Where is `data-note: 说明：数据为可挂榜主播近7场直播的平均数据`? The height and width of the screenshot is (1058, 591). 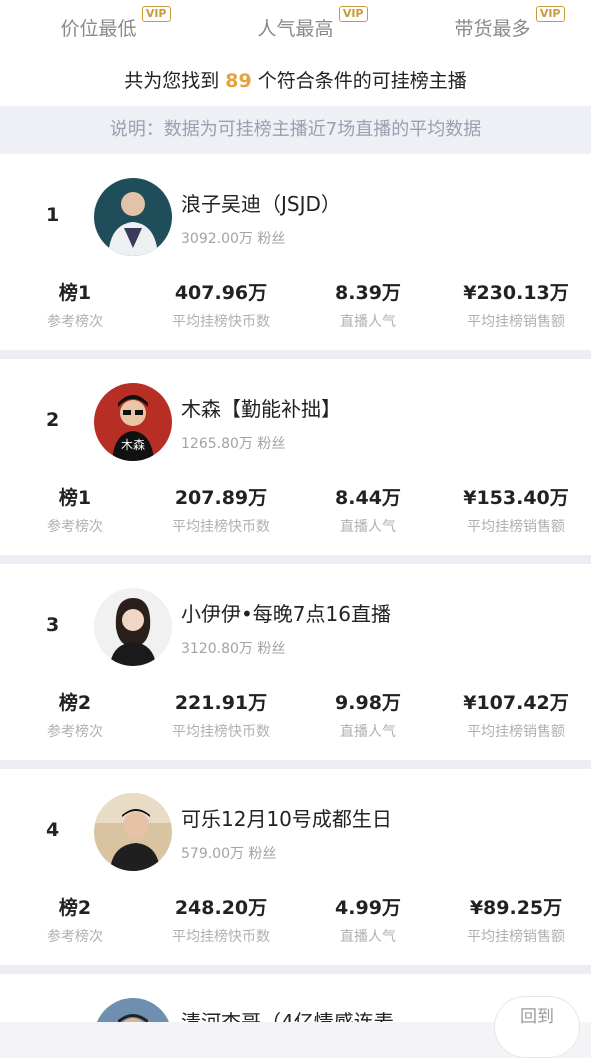 data-note: 说明：数据为可挂榜主播近7场直播的平均数据 is located at coordinates (295, 130).